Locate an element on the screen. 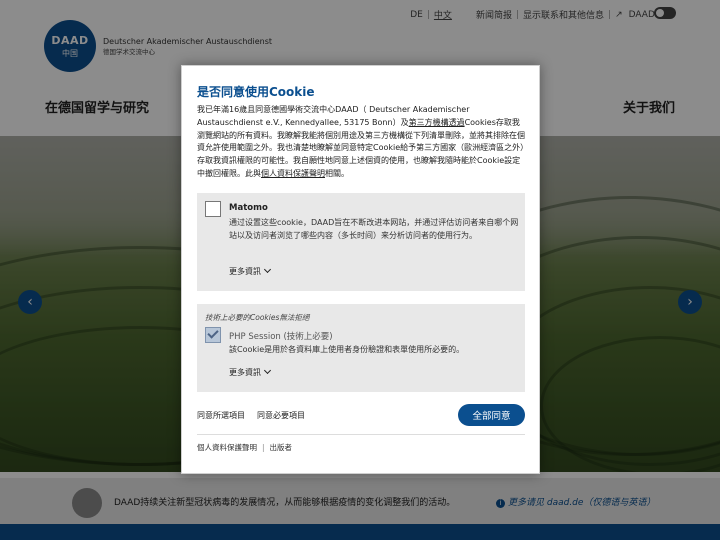 The height and width of the screenshot is (540, 720). agree-necessary-button: 同意必要項目 is located at coordinates (281, 415).